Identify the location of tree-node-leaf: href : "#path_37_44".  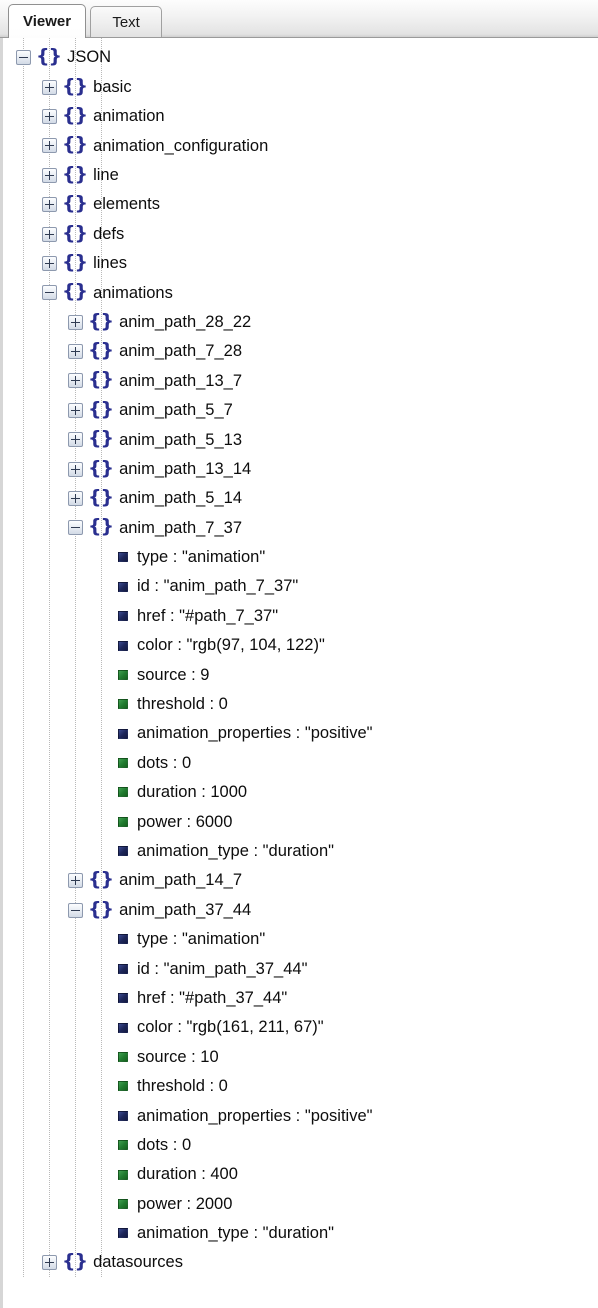
(300, 998).